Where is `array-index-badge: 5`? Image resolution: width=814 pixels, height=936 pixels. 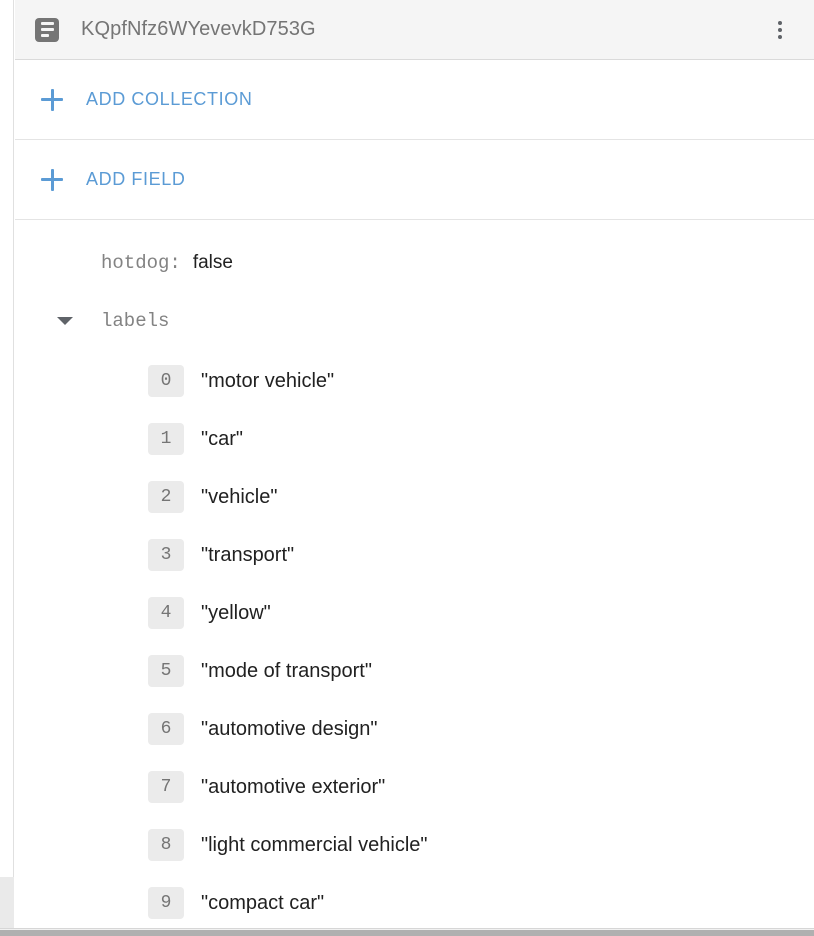
array-index-badge: 5 is located at coordinates (166, 671).